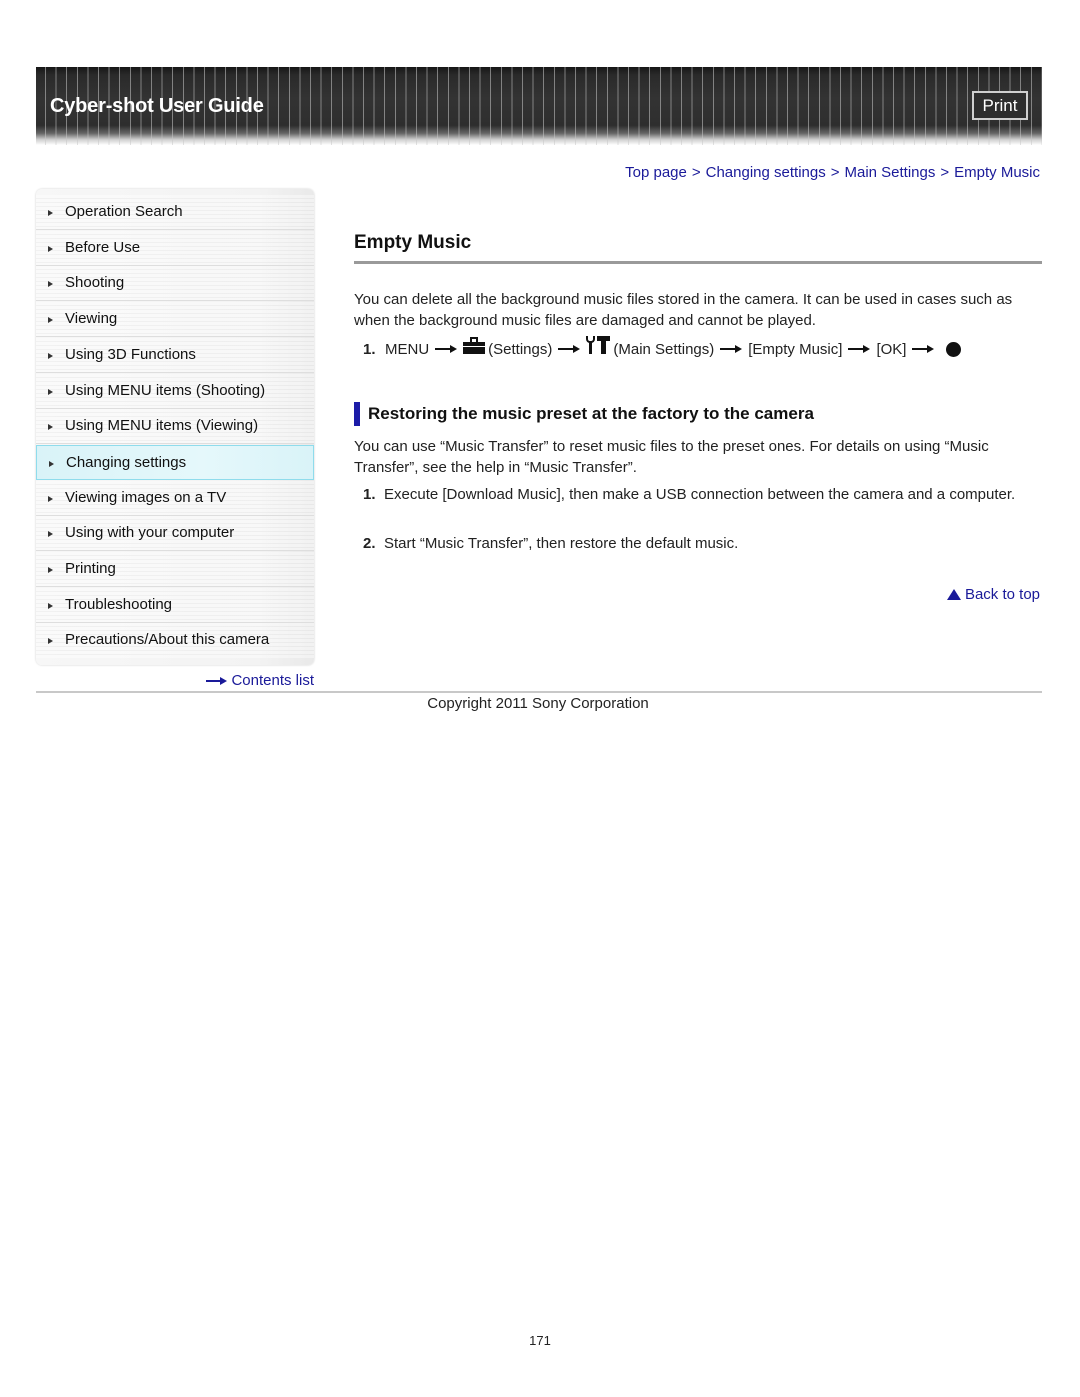  Describe the element at coordinates (165, 390) in the screenshot. I see `sidebar-item-label: Using MENU items (Shooting)` at that location.